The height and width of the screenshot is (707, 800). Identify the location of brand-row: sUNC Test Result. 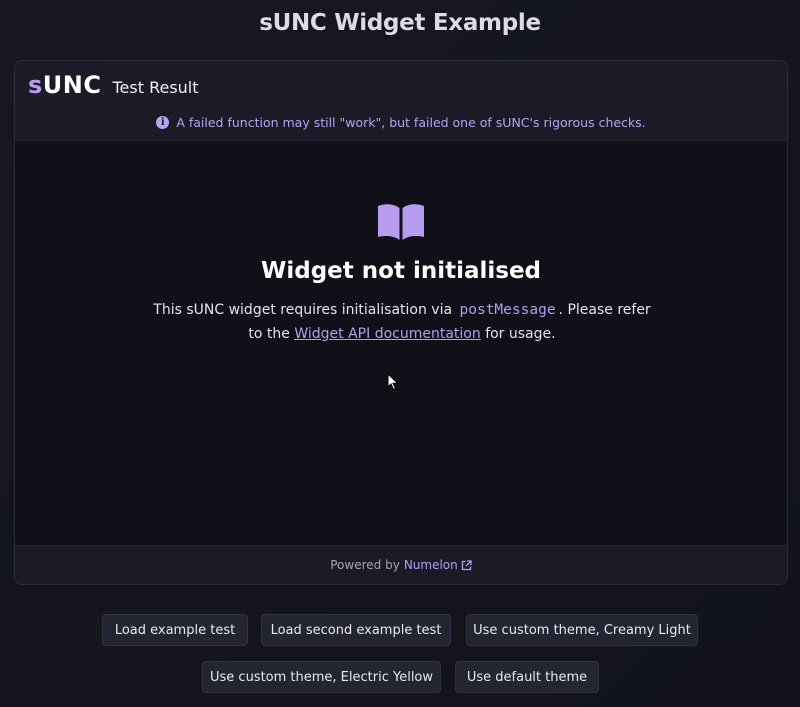
(113, 85).